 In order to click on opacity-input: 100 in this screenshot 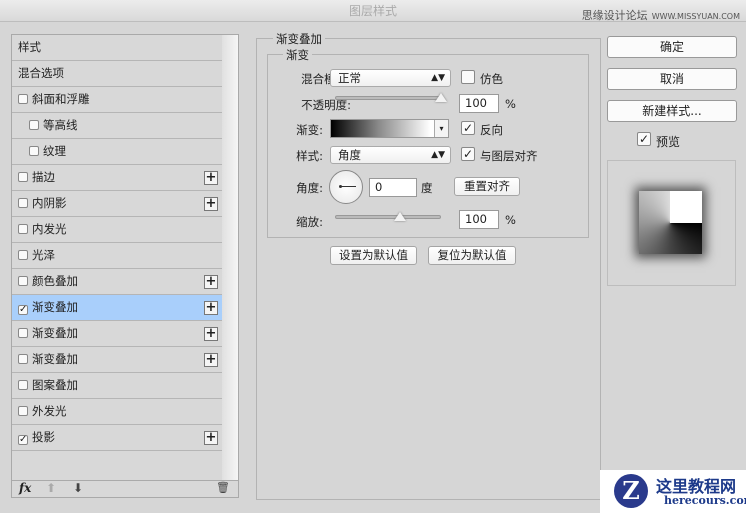, I will do `click(479, 103)`.